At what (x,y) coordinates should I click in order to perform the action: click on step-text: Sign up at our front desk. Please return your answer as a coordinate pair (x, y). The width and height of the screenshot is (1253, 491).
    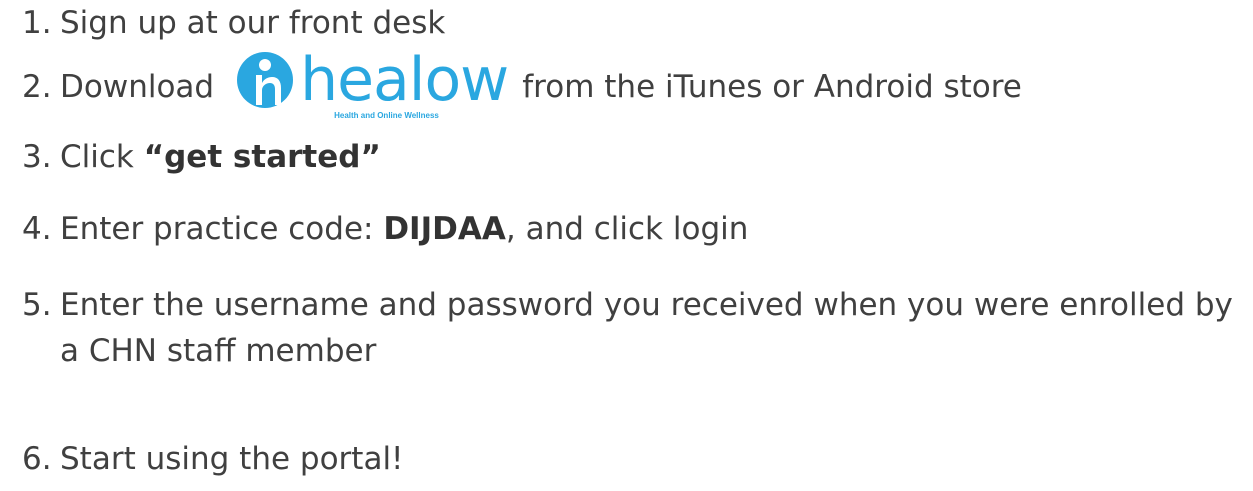
    Looking at the image, I should click on (253, 23).